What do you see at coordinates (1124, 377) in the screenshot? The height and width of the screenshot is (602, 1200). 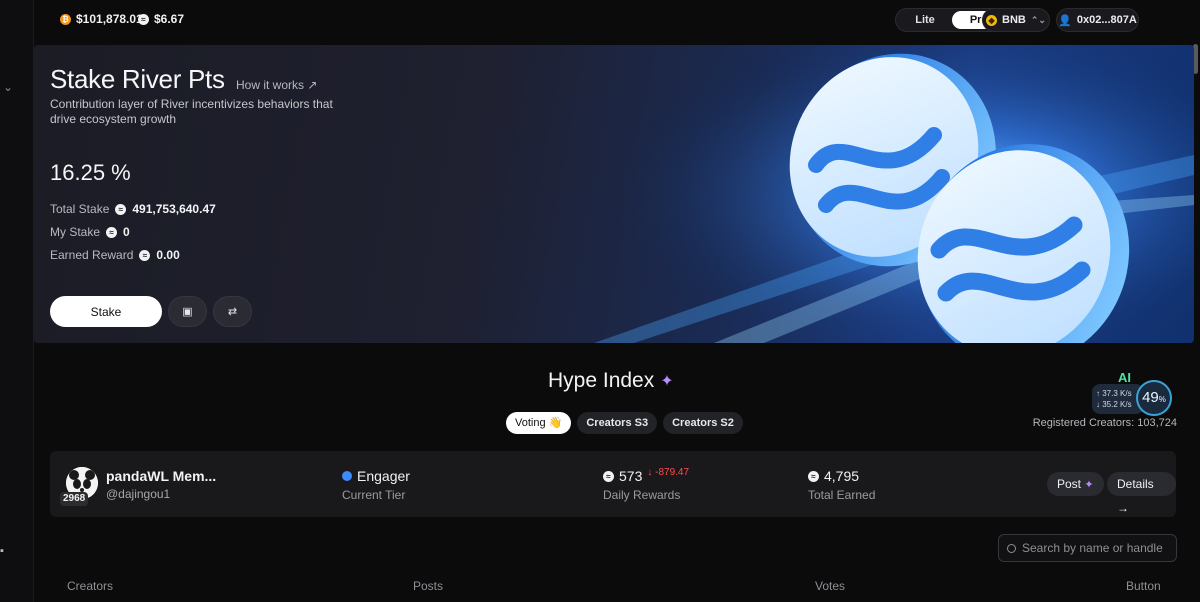 I see `ai-label: AI` at bounding box center [1124, 377].